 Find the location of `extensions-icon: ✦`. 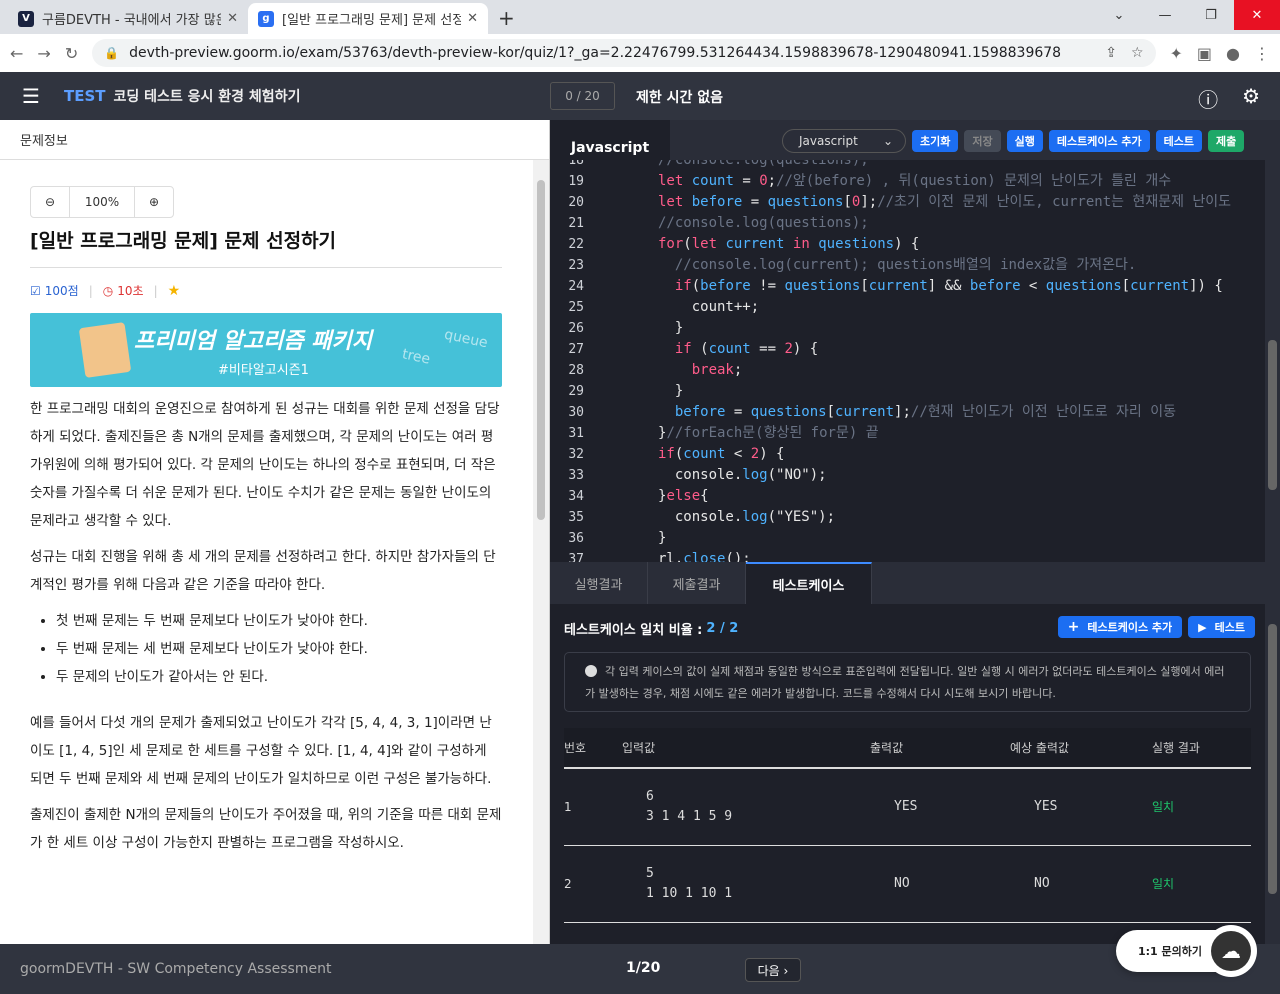

extensions-icon: ✦ is located at coordinates (1176, 53).